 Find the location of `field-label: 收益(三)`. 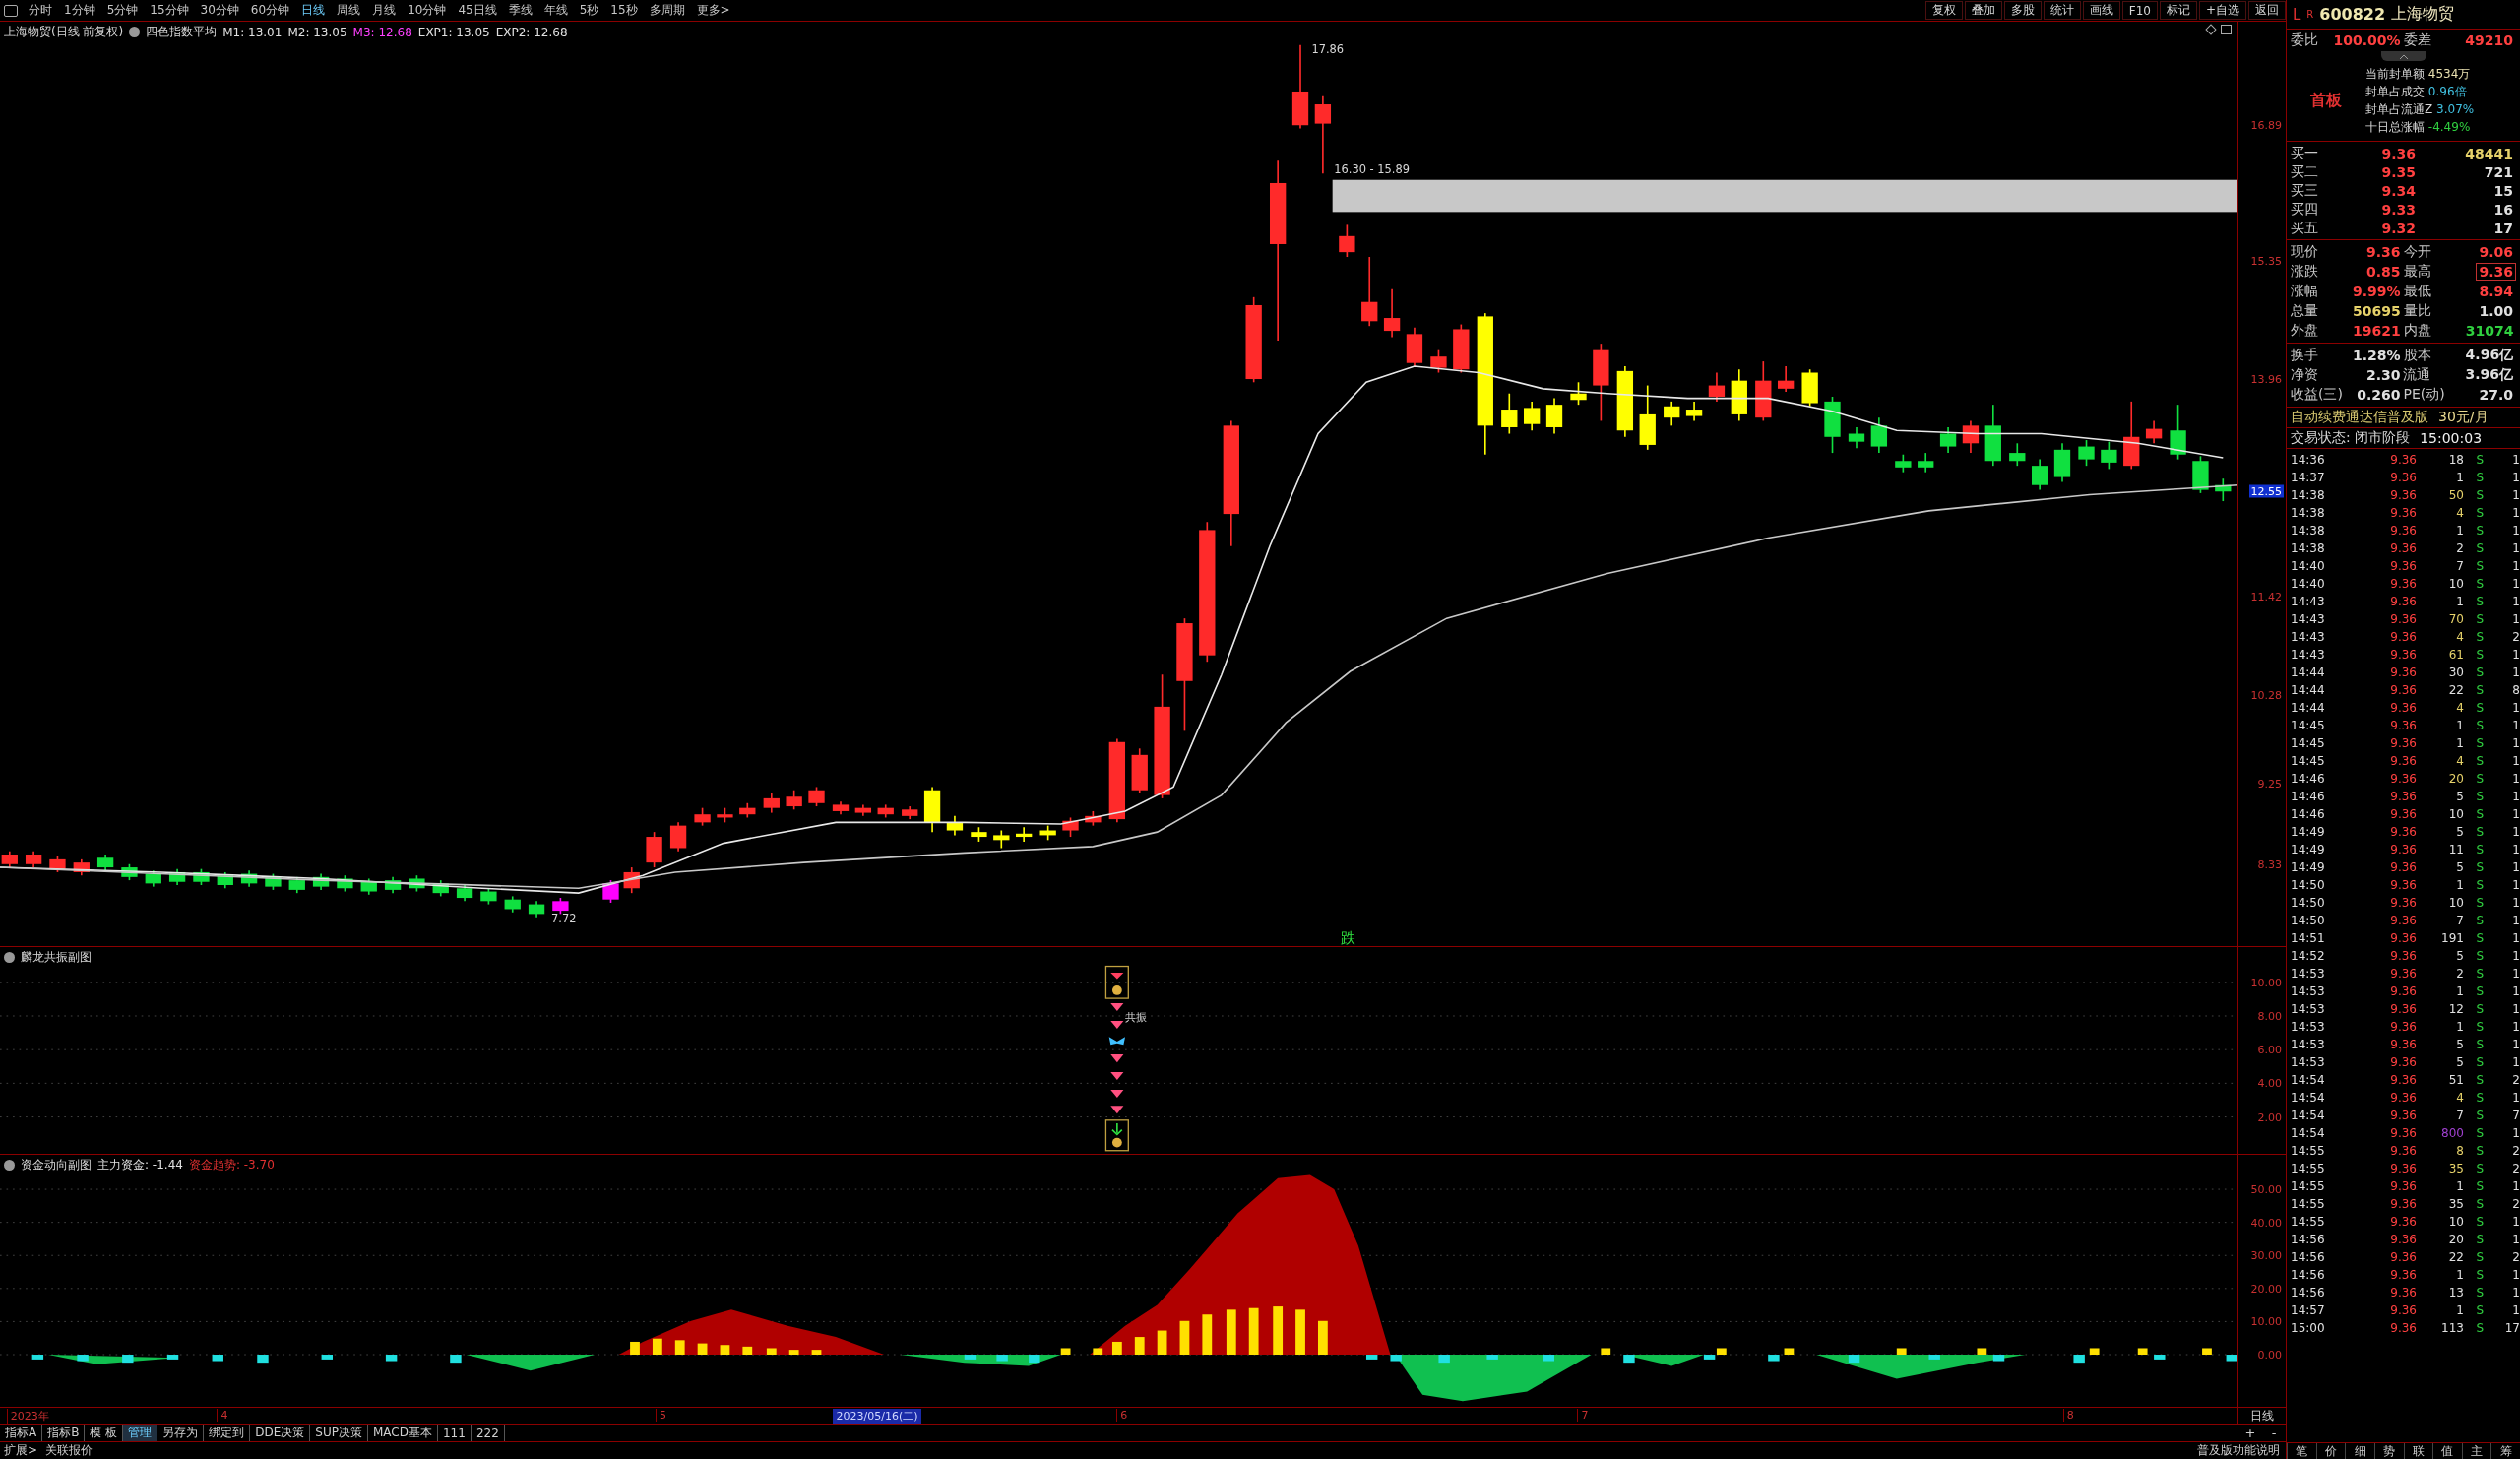

field-label: 收益(三) is located at coordinates (2317, 395).